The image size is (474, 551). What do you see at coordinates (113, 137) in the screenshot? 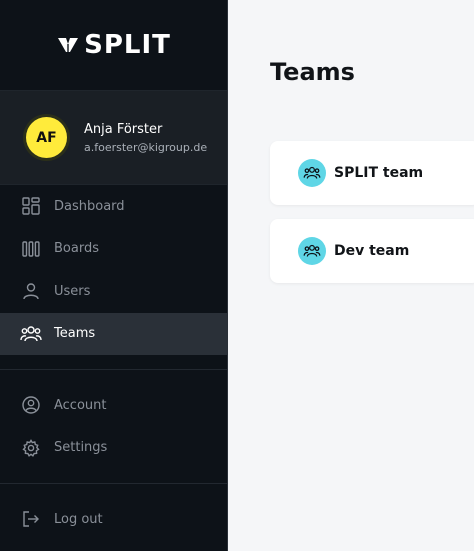
I see `user-profile: AF Anja Förster a.foerster@kigroup.de` at bounding box center [113, 137].